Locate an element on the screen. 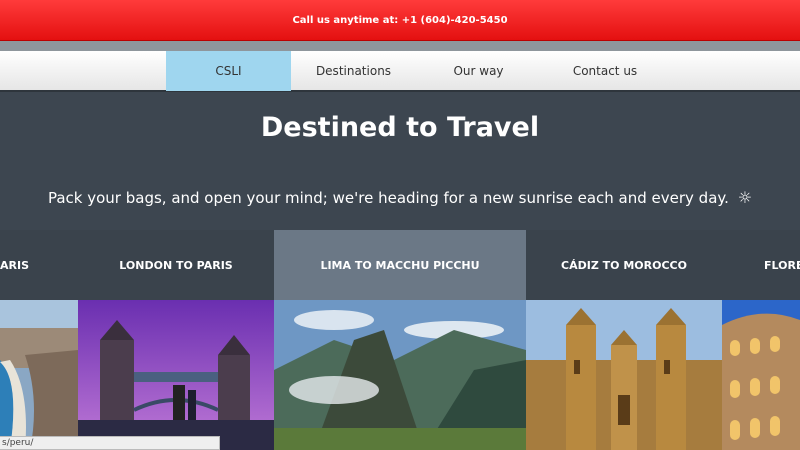 This screenshot has height=450, width=800. card-title-text: LIMA TO MACCHU PICCHU is located at coordinates (400, 265).